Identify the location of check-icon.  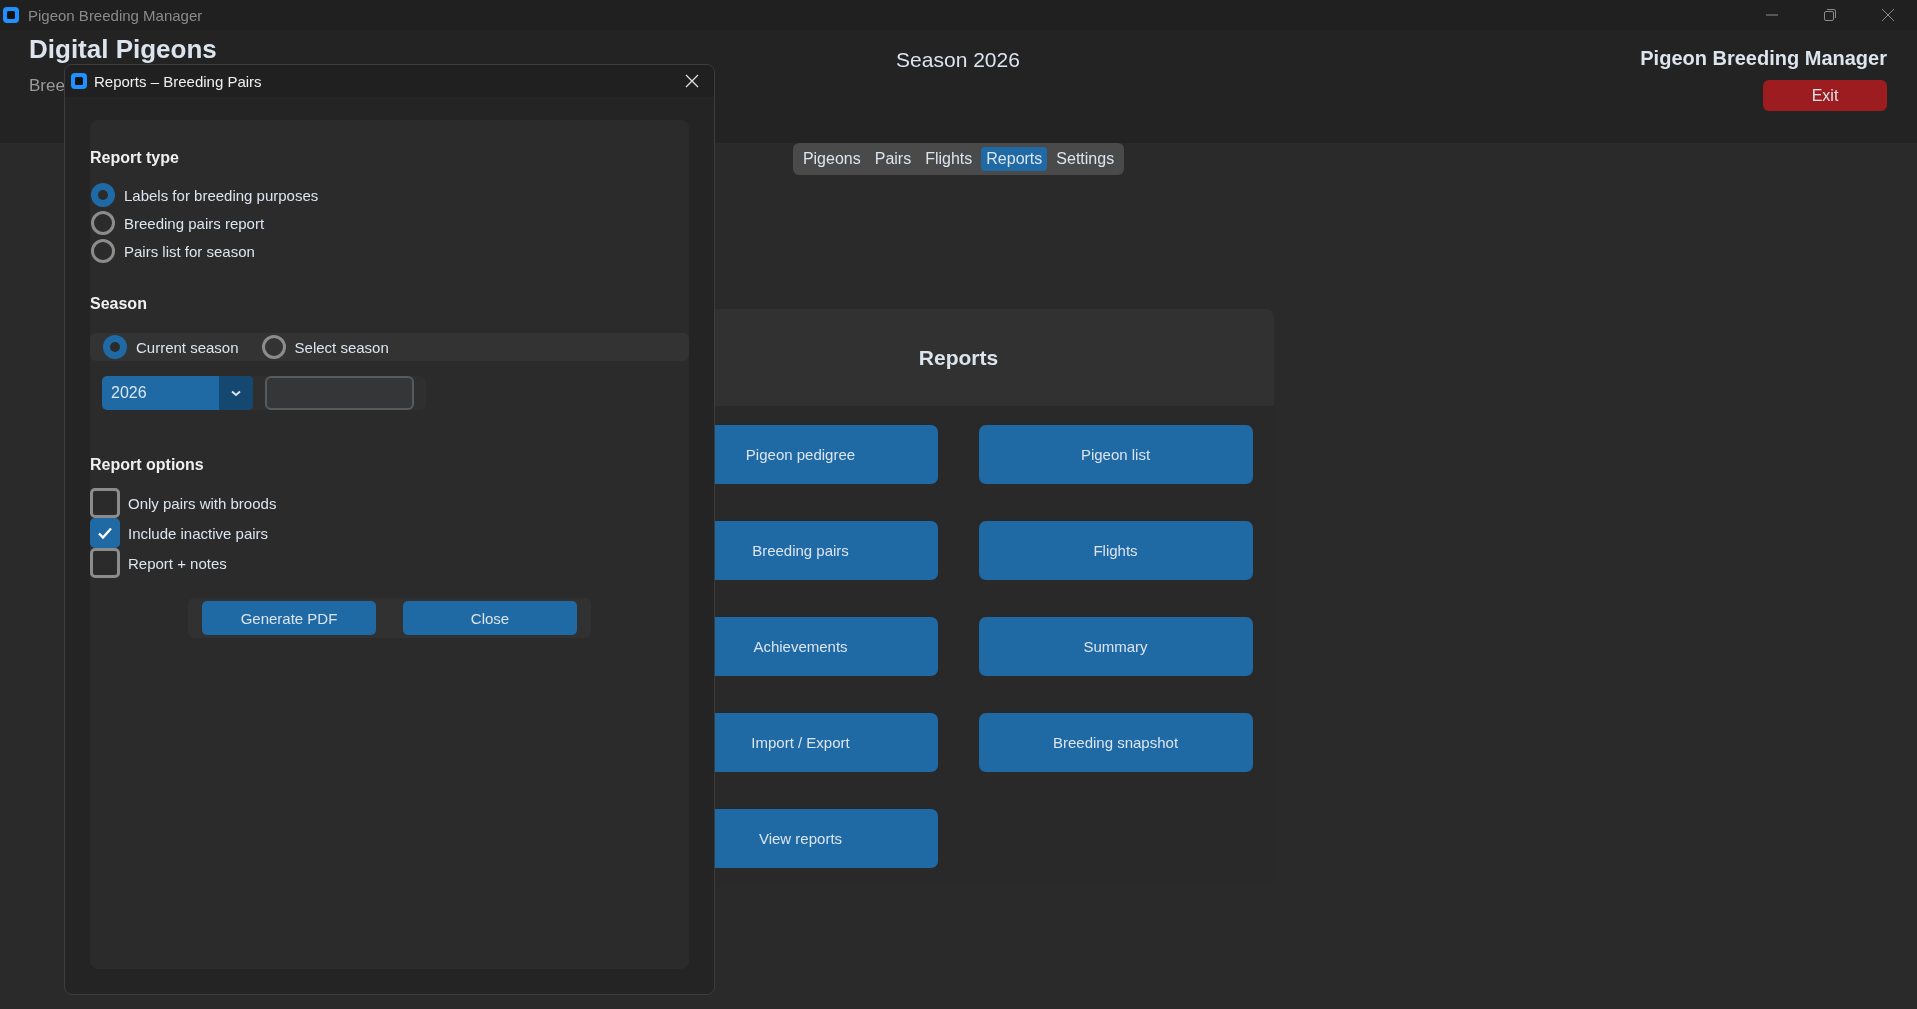
(105, 533).